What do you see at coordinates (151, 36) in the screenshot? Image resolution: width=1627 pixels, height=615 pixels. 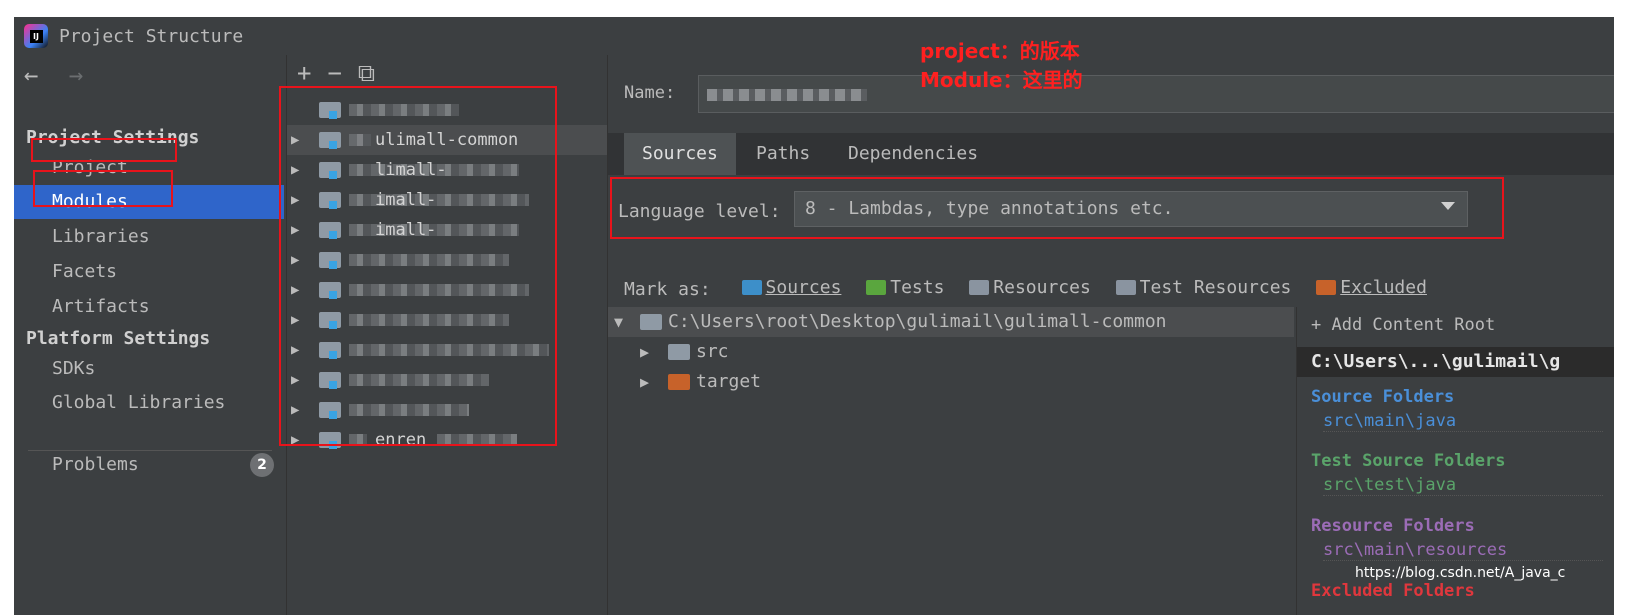 I see `window-title: Project Structure` at bounding box center [151, 36].